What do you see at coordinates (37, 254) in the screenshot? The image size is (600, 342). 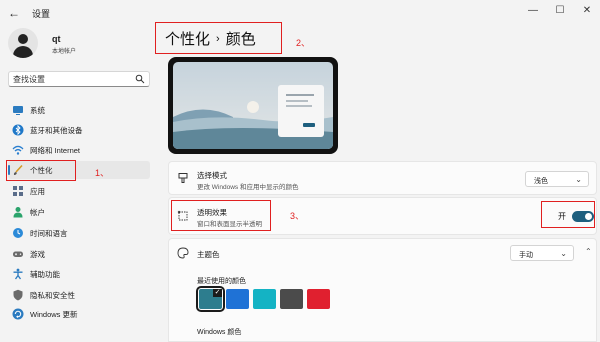 I see `sidebar-item-label: 游戏` at bounding box center [37, 254].